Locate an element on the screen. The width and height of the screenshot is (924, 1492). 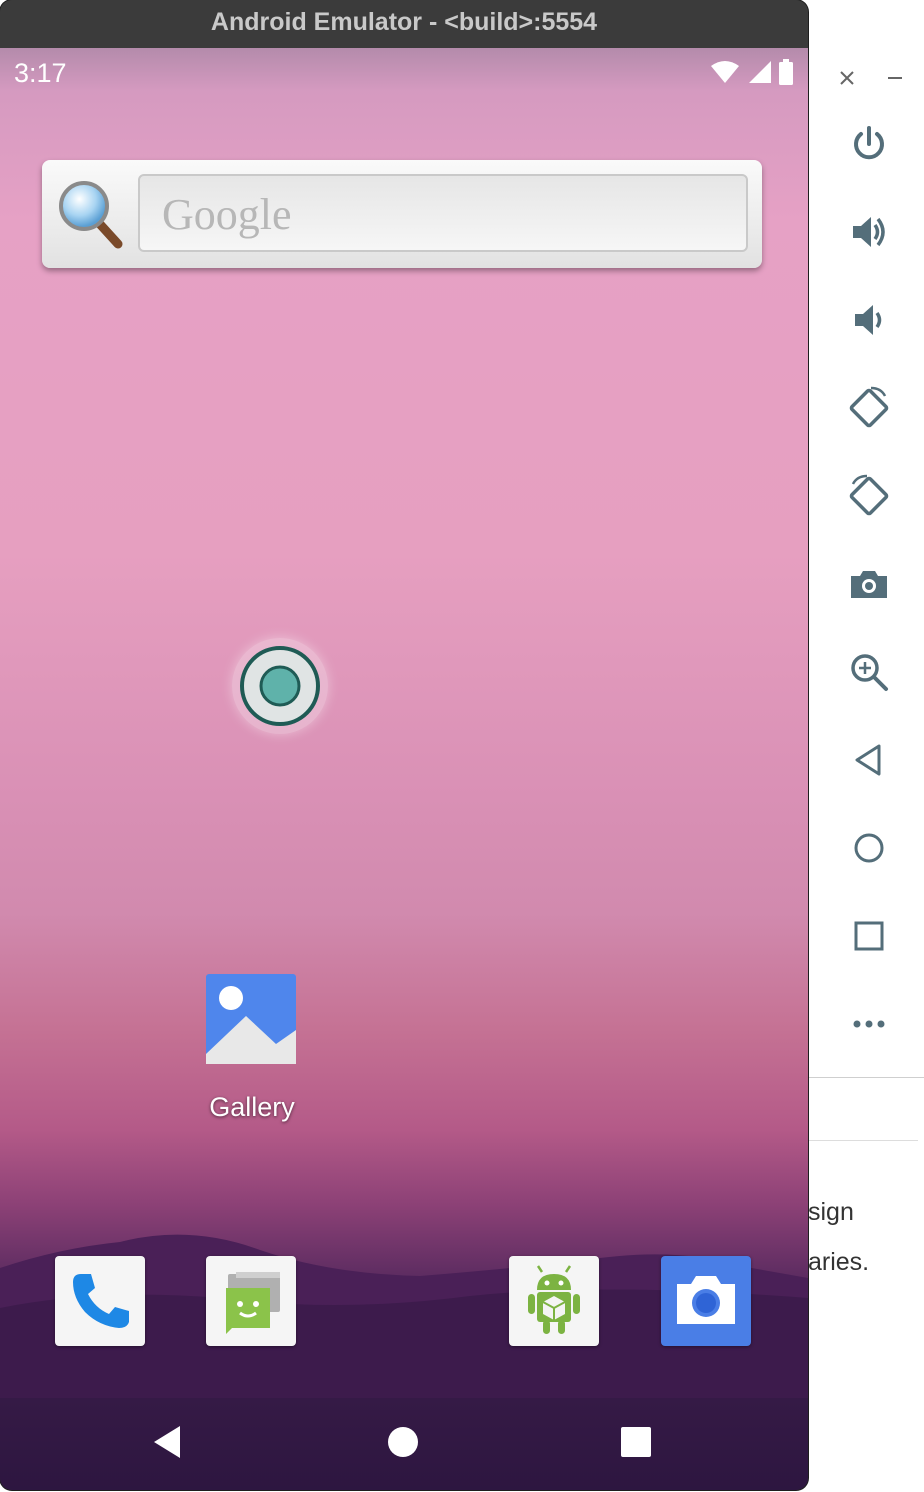
touch-indicator-circle-icon is located at coordinates (280, 686).